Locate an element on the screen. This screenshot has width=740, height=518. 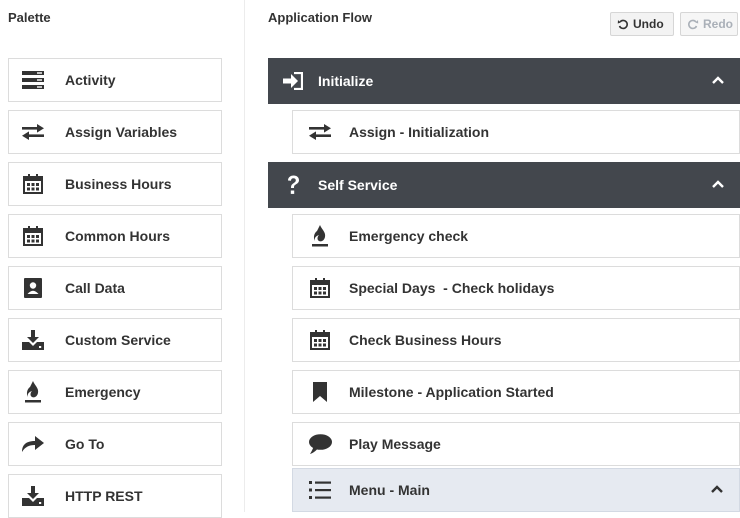
flow-item-label: Milestone - Application Started is located at coordinates (451, 392).